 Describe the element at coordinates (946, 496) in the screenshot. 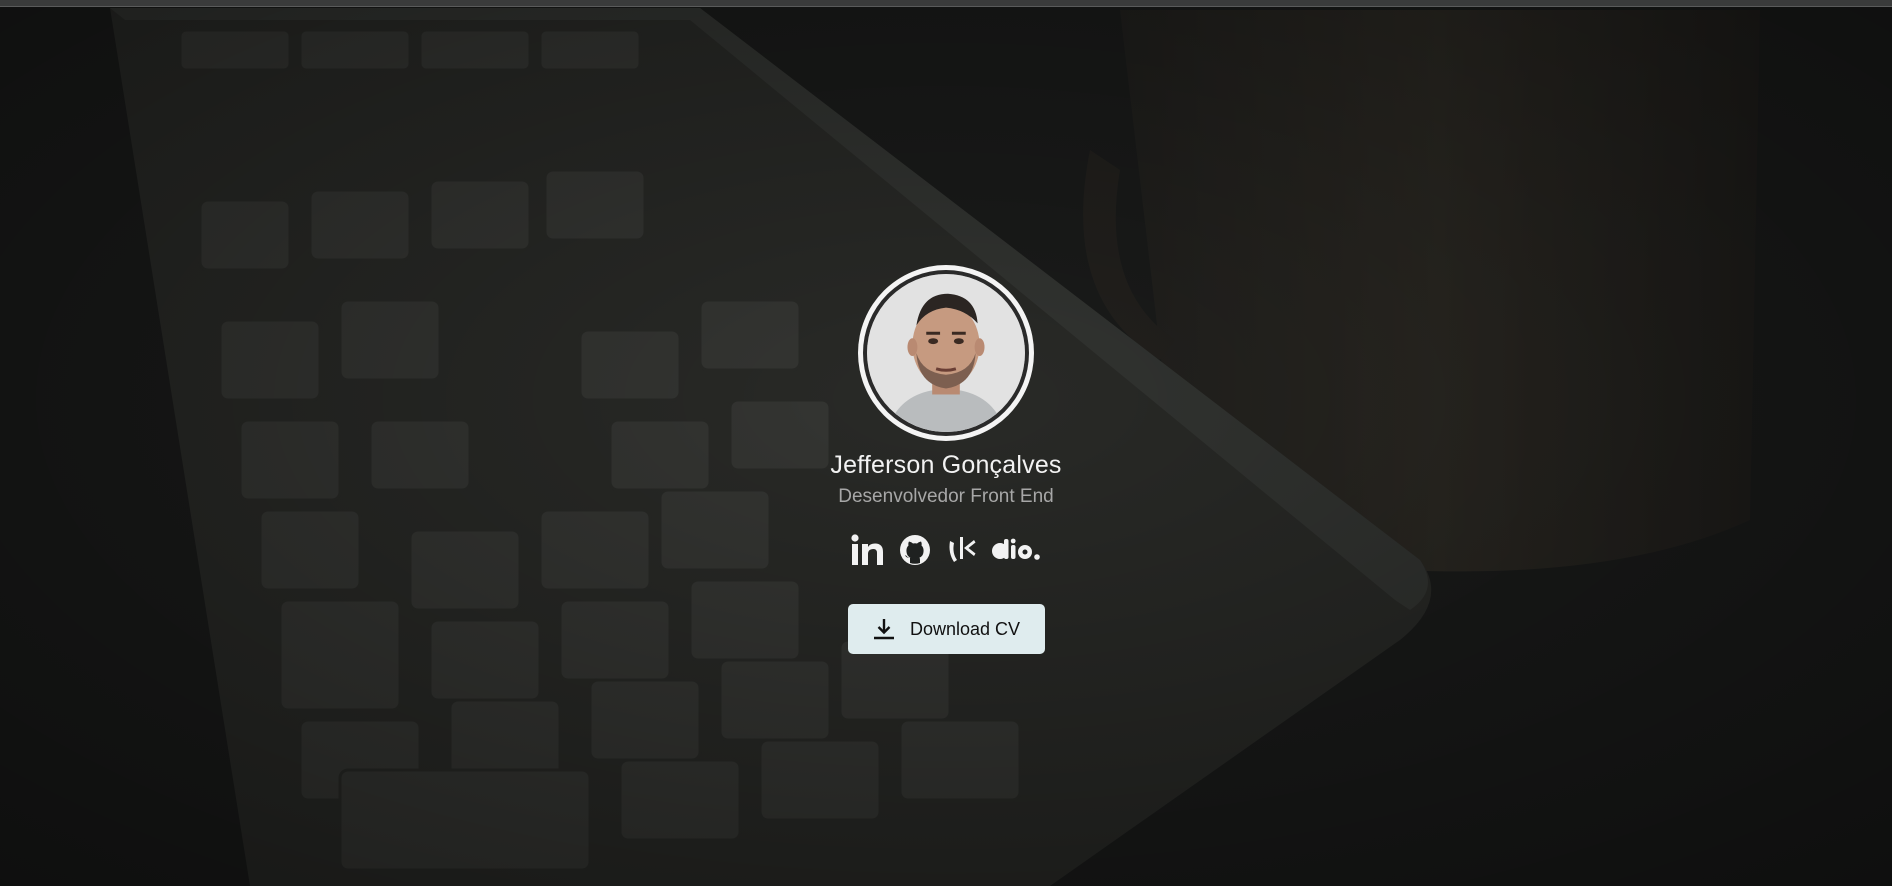

I see `profile-role: Desenvolvedor Front End` at that location.